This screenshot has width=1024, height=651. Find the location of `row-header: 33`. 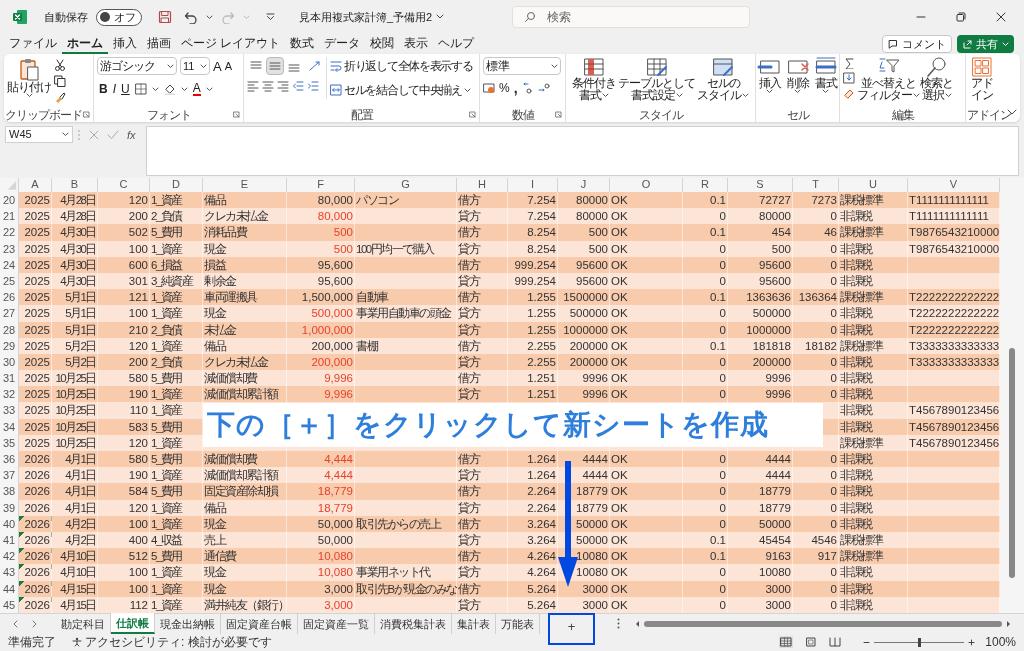

row-header: 33 is located at coordinates (9, 410).